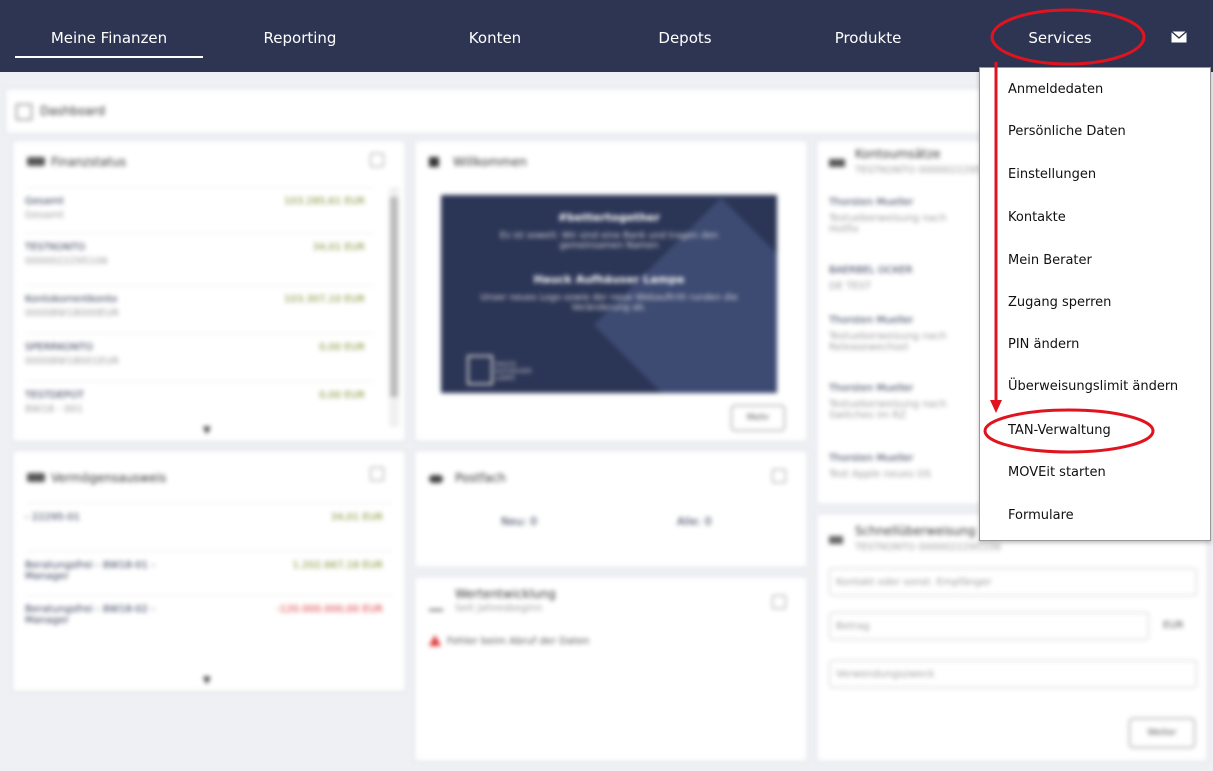 The image size is (1213, 771). Describe the element at coordinates (1068, 37) in the screenshot. I see `services-highlight-ellipse` at that location.